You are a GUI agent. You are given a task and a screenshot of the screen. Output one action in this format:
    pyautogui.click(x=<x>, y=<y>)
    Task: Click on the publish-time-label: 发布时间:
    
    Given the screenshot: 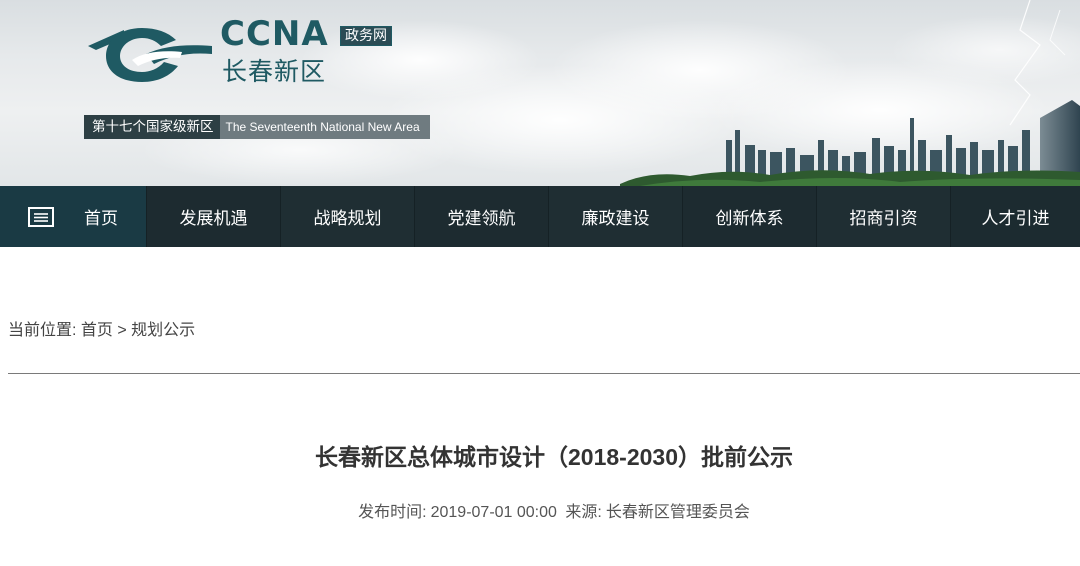 What is the action you would take?
    pyautogui.click(x=392, y=512)
    